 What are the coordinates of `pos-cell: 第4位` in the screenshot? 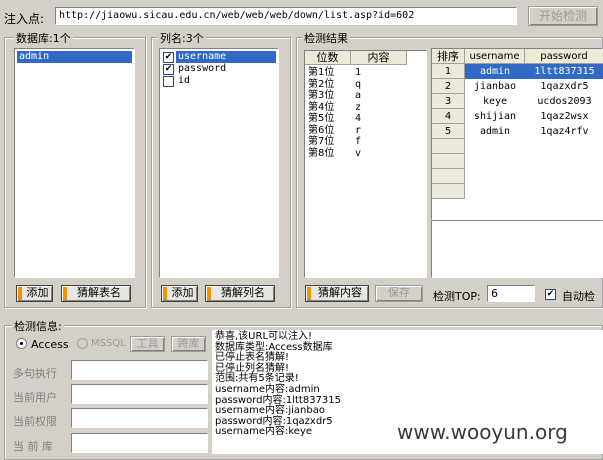 It's located at (321, 107).